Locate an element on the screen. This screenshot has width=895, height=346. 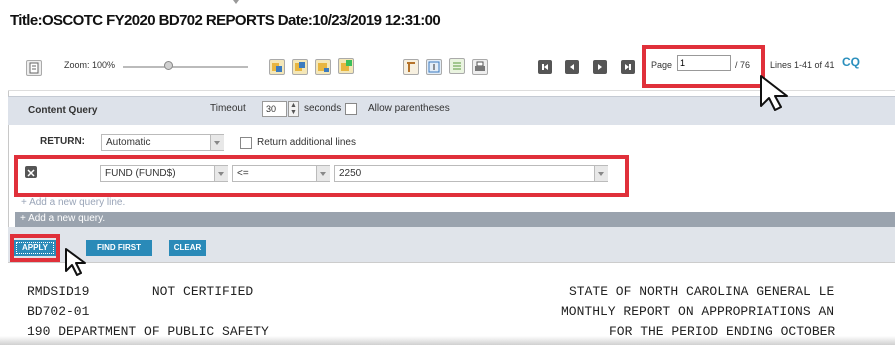
add-line-row is located at coordinates (455, 204).